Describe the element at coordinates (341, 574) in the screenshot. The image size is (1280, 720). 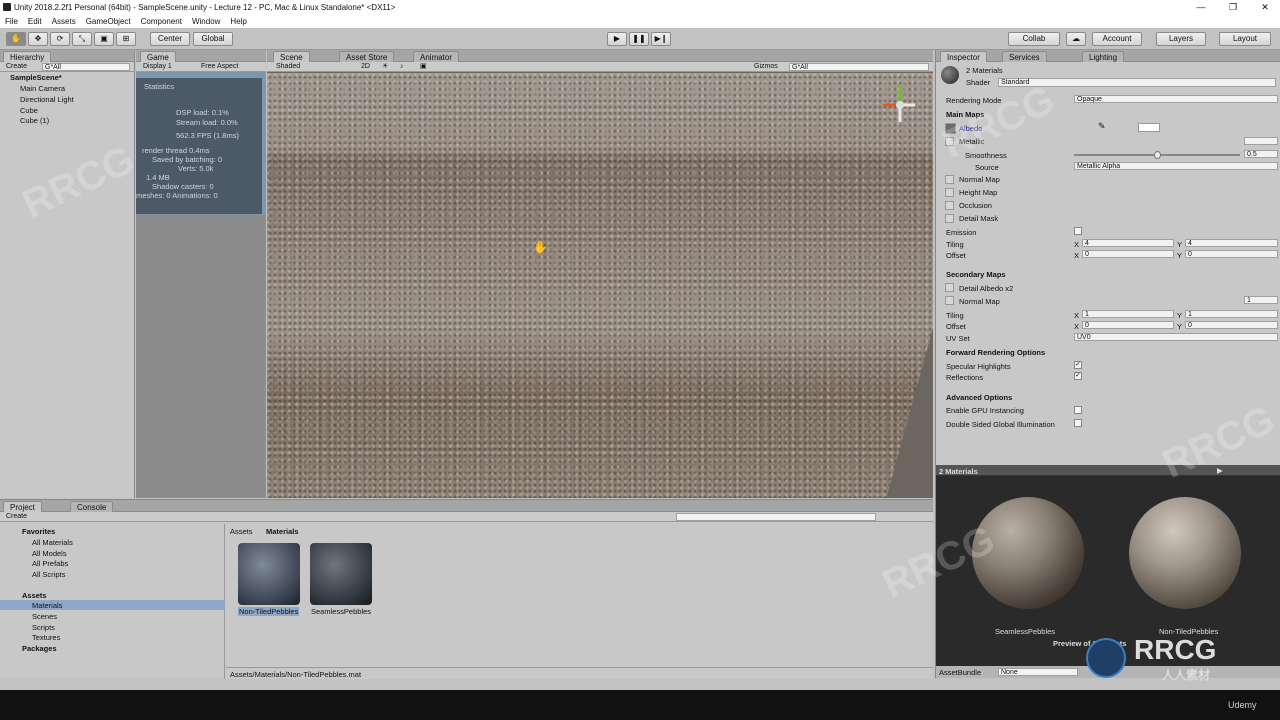
I see `asset-thumb-seamless` at that location.